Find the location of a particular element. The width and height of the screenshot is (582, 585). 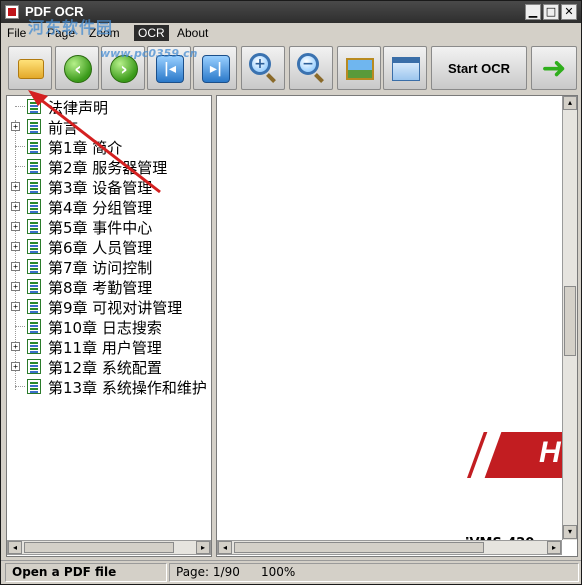

prev-page-button: ‹ is located at coordinates (77, 68).